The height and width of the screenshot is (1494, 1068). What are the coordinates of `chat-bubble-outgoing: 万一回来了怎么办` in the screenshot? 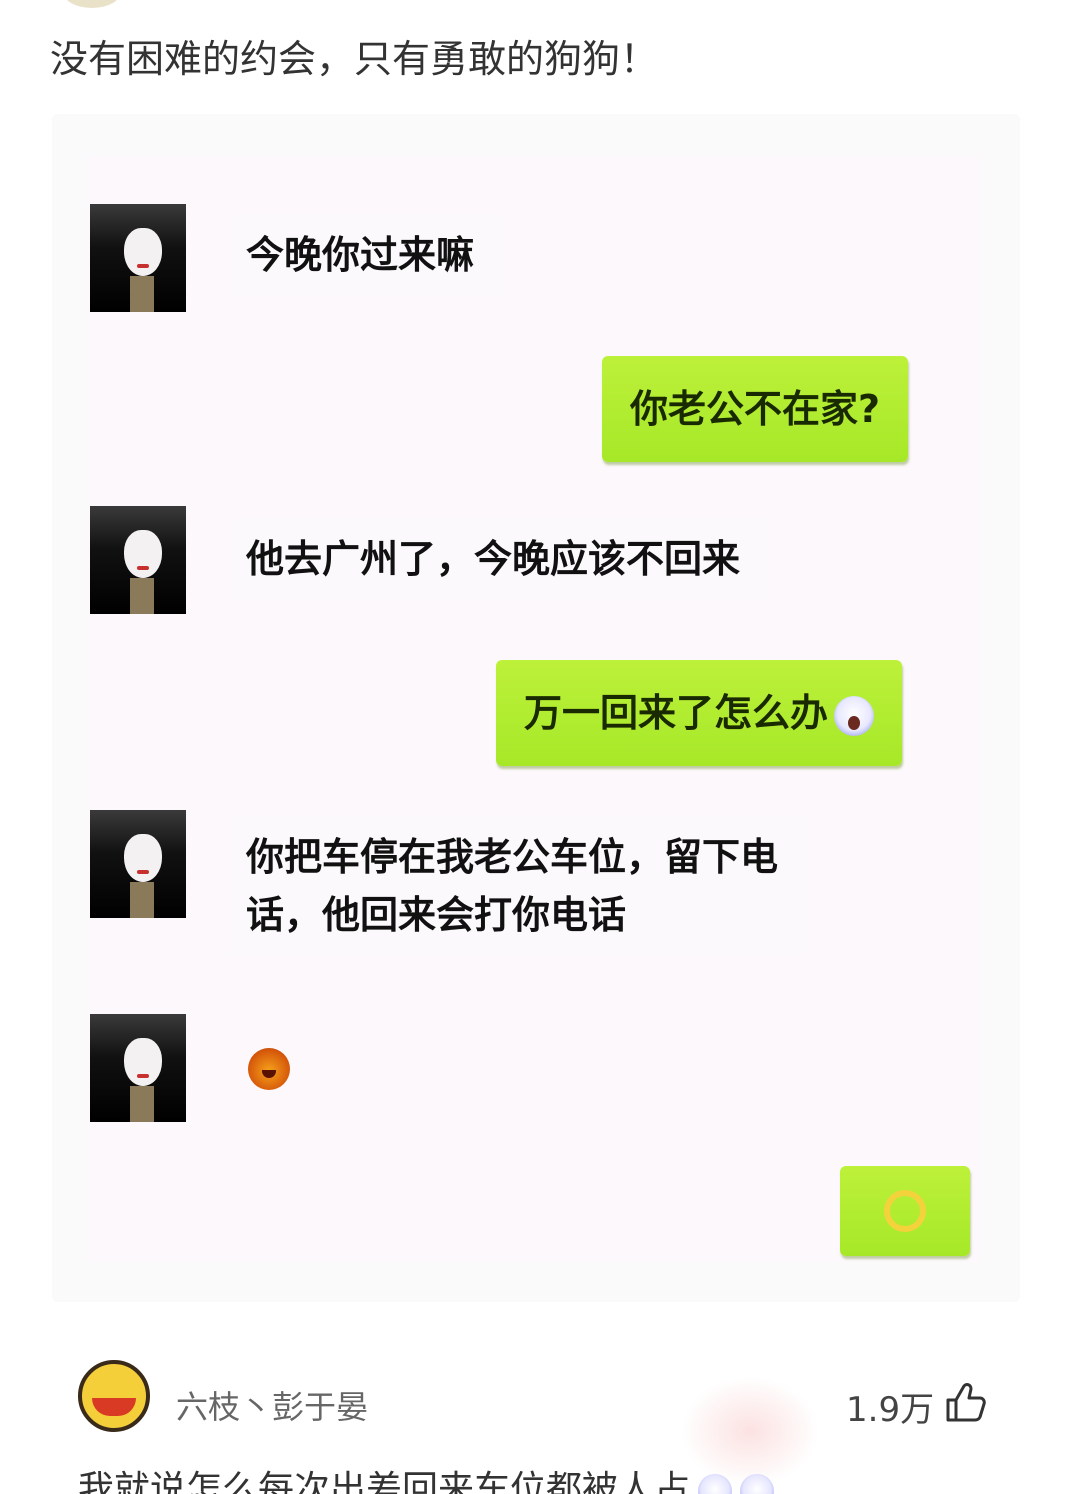 It's located at (699, 713).